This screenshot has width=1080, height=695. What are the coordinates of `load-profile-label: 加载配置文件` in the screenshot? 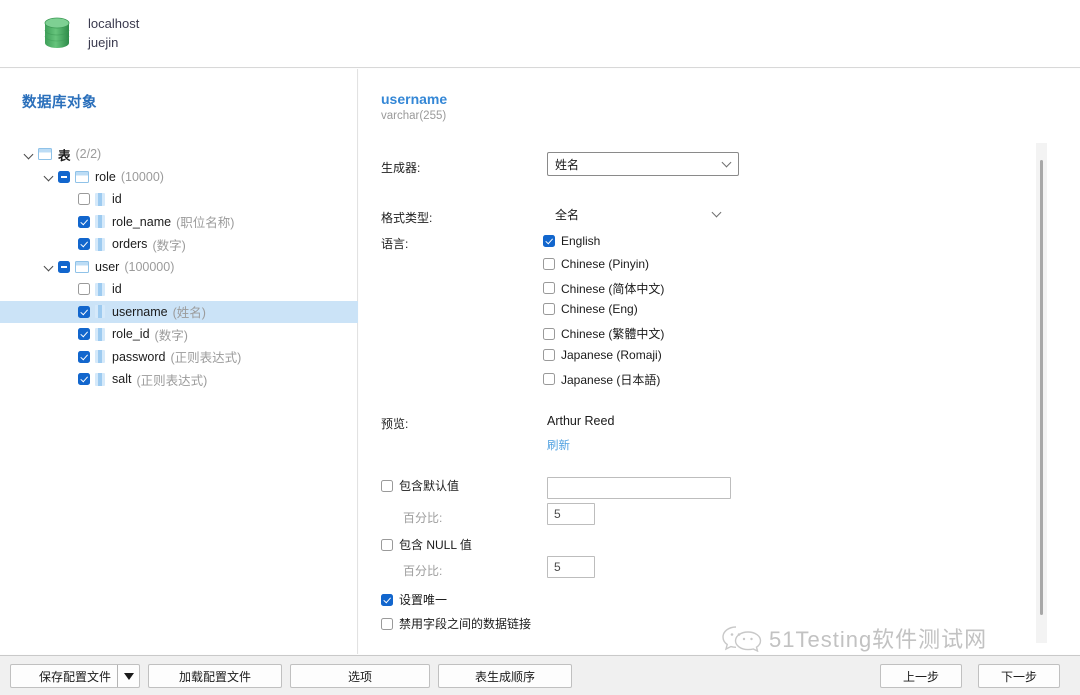 It's located at (214, 676).